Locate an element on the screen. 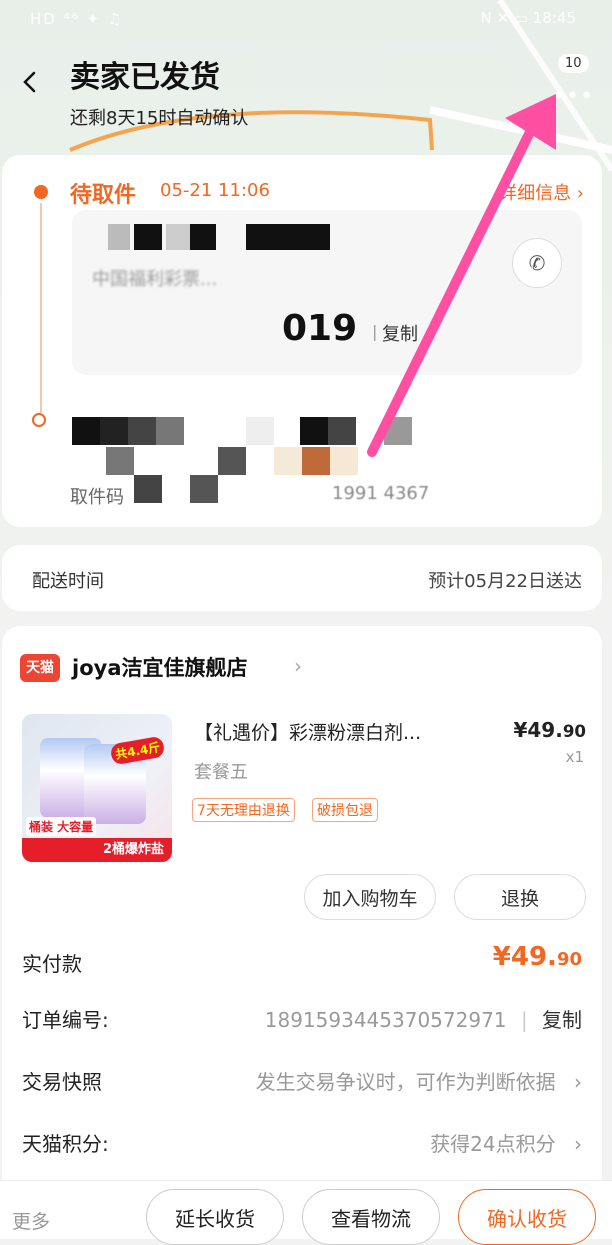 The image size is (612, 1245). delivery-time-card: 配送时间 预计05月22日送达 is located at coordinates (302, 578).